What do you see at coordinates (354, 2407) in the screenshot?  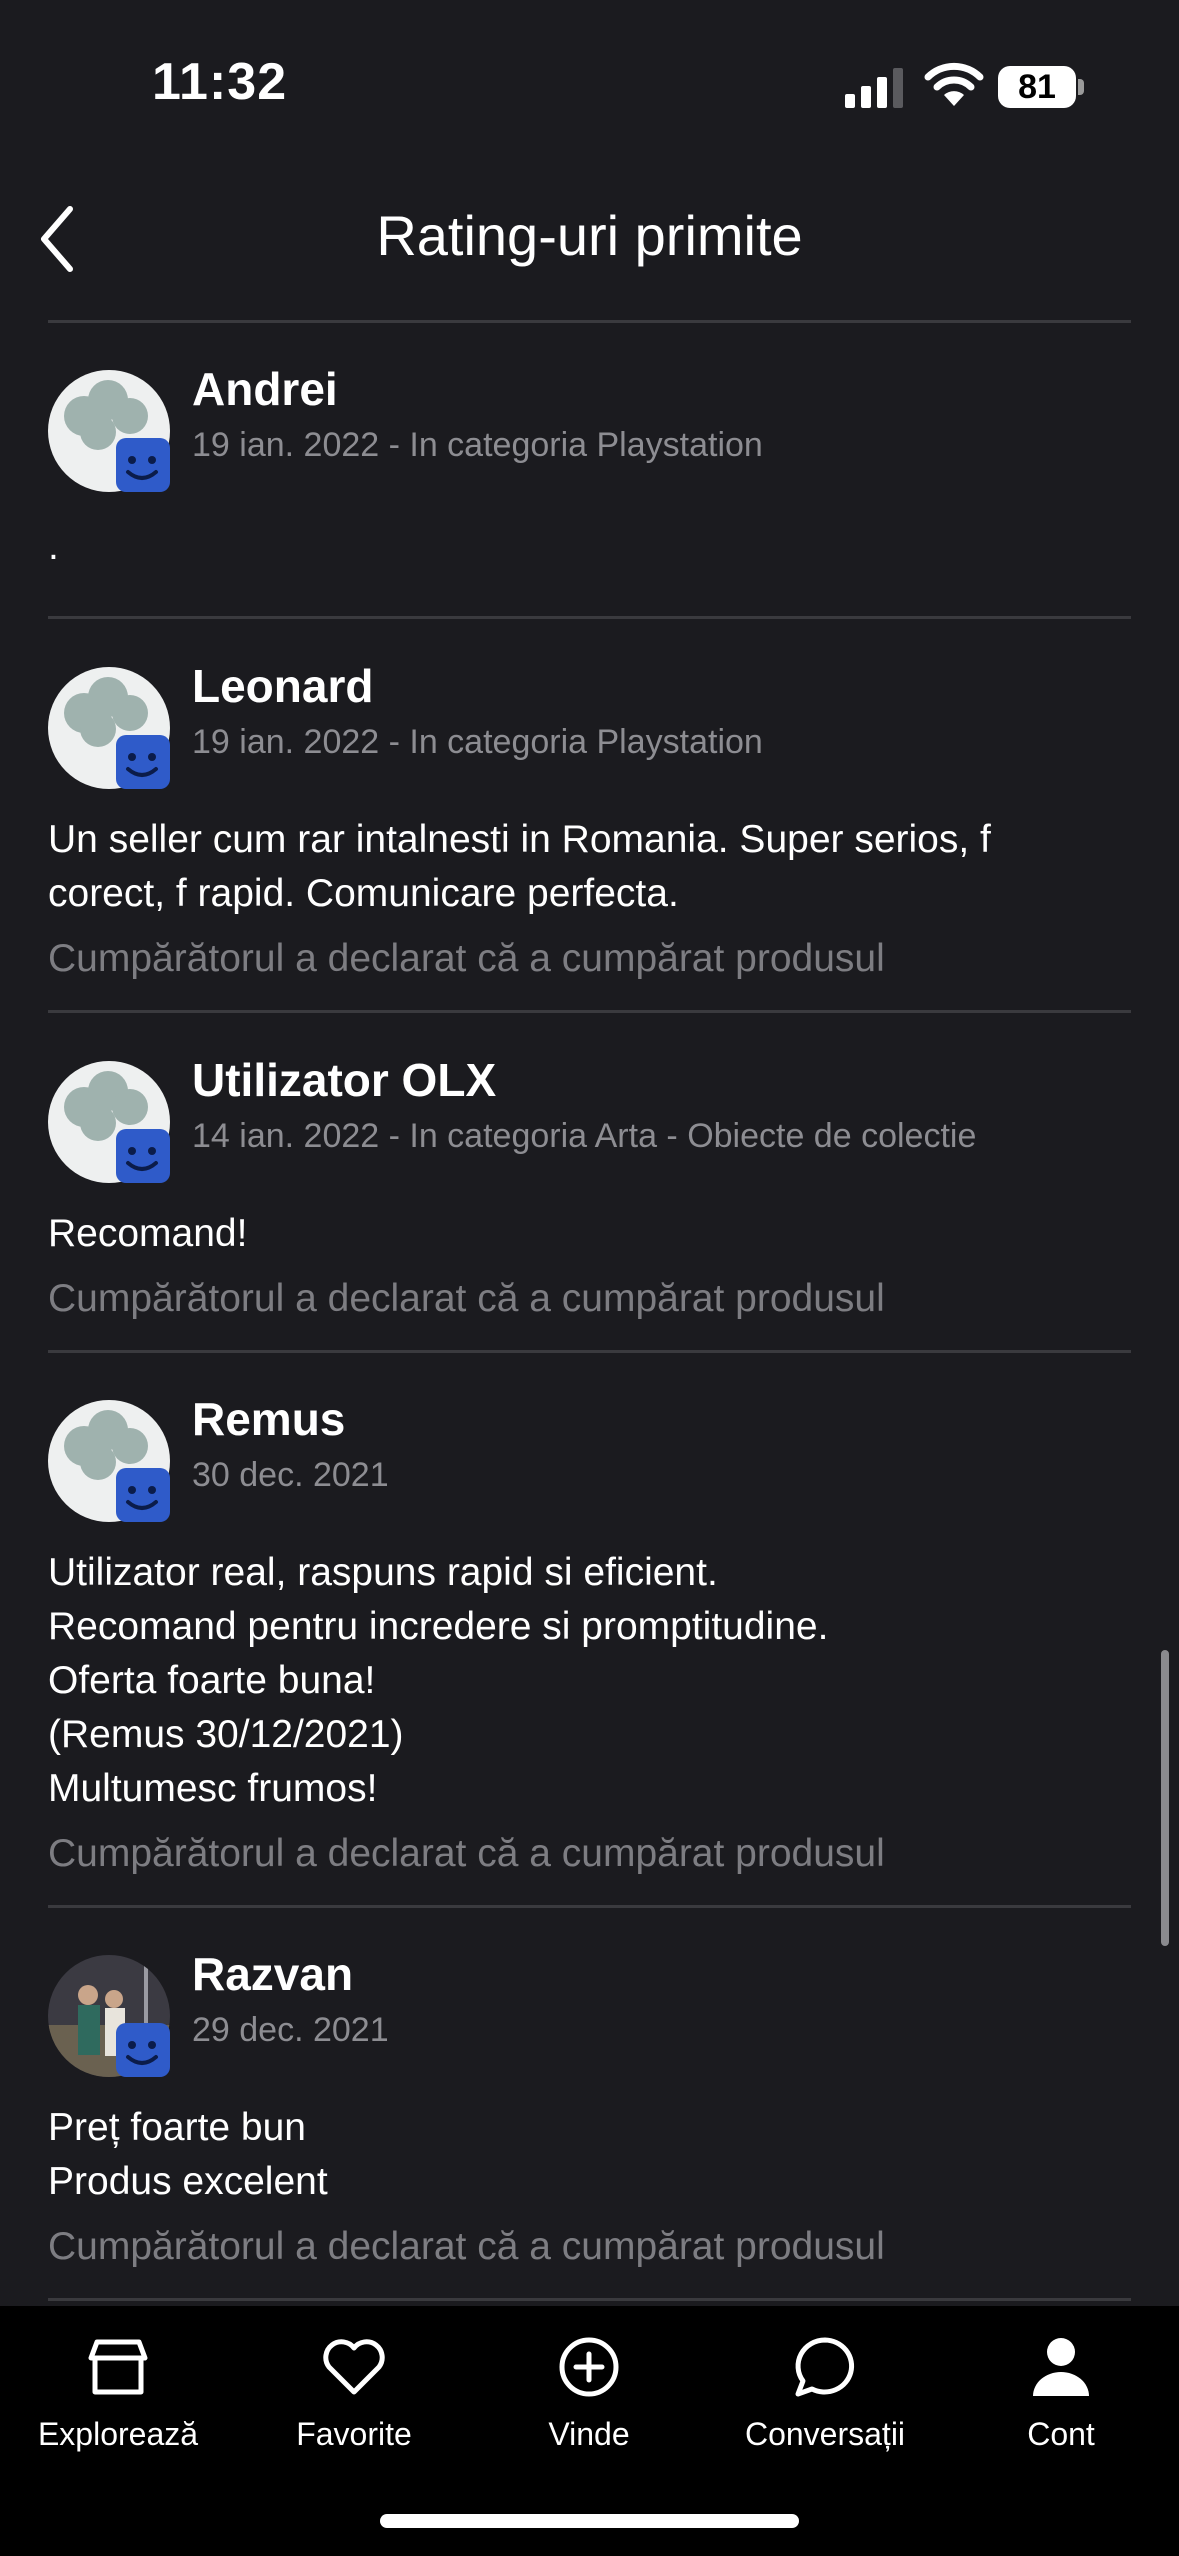 I see `nav-item-favorites: Favorite` at bounding box center [354, 2407].